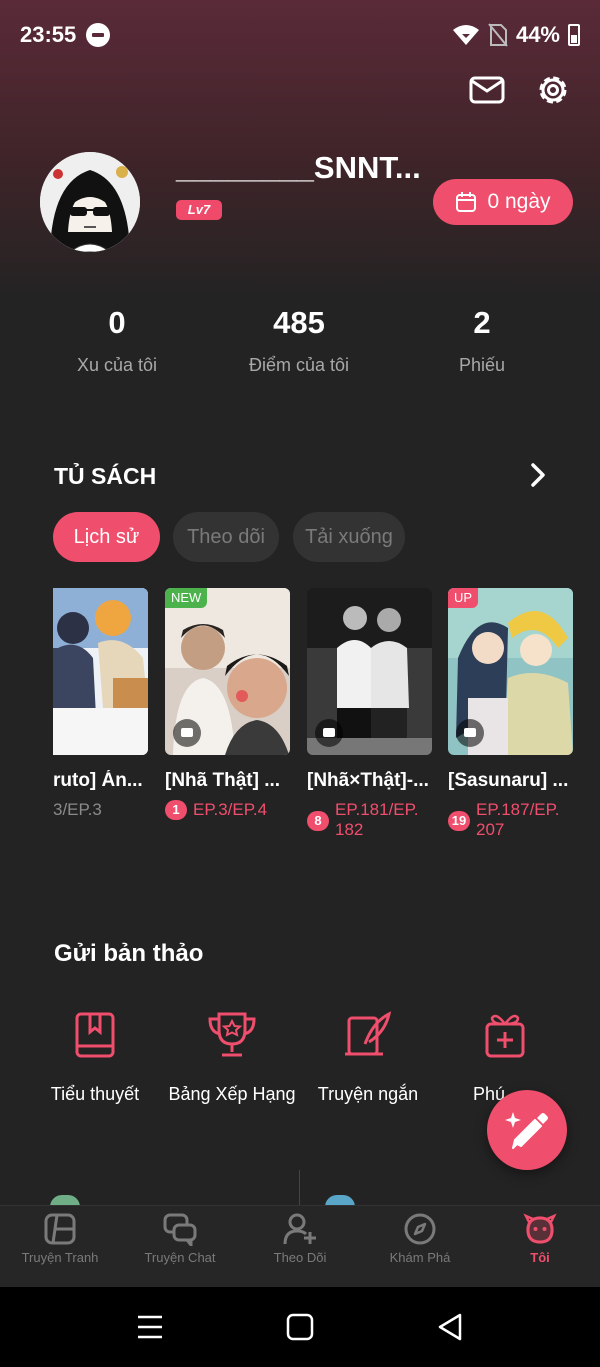 The height and width of the screenshot is (1367, 600). What do you see at coordinates (482, 365) in the screenshot?
I see `stat-label: Phiếu` at bounding box center [482, 365].